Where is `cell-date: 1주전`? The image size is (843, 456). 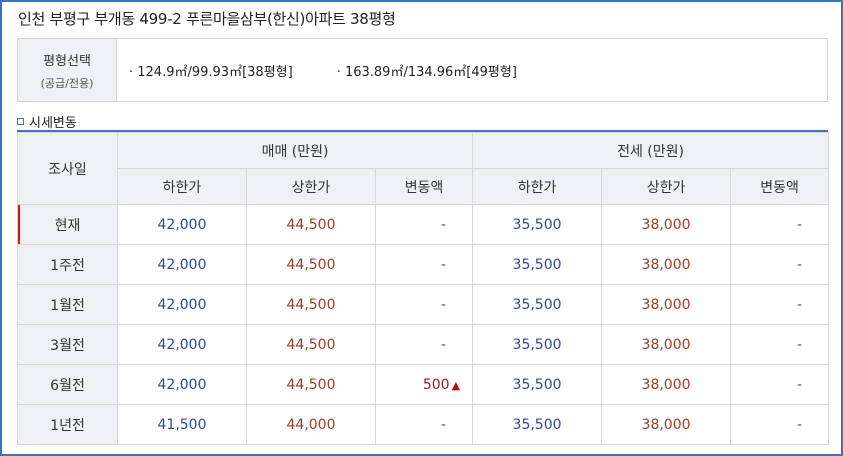 cell-date: 1주전 is located at coordinates (67, 264).